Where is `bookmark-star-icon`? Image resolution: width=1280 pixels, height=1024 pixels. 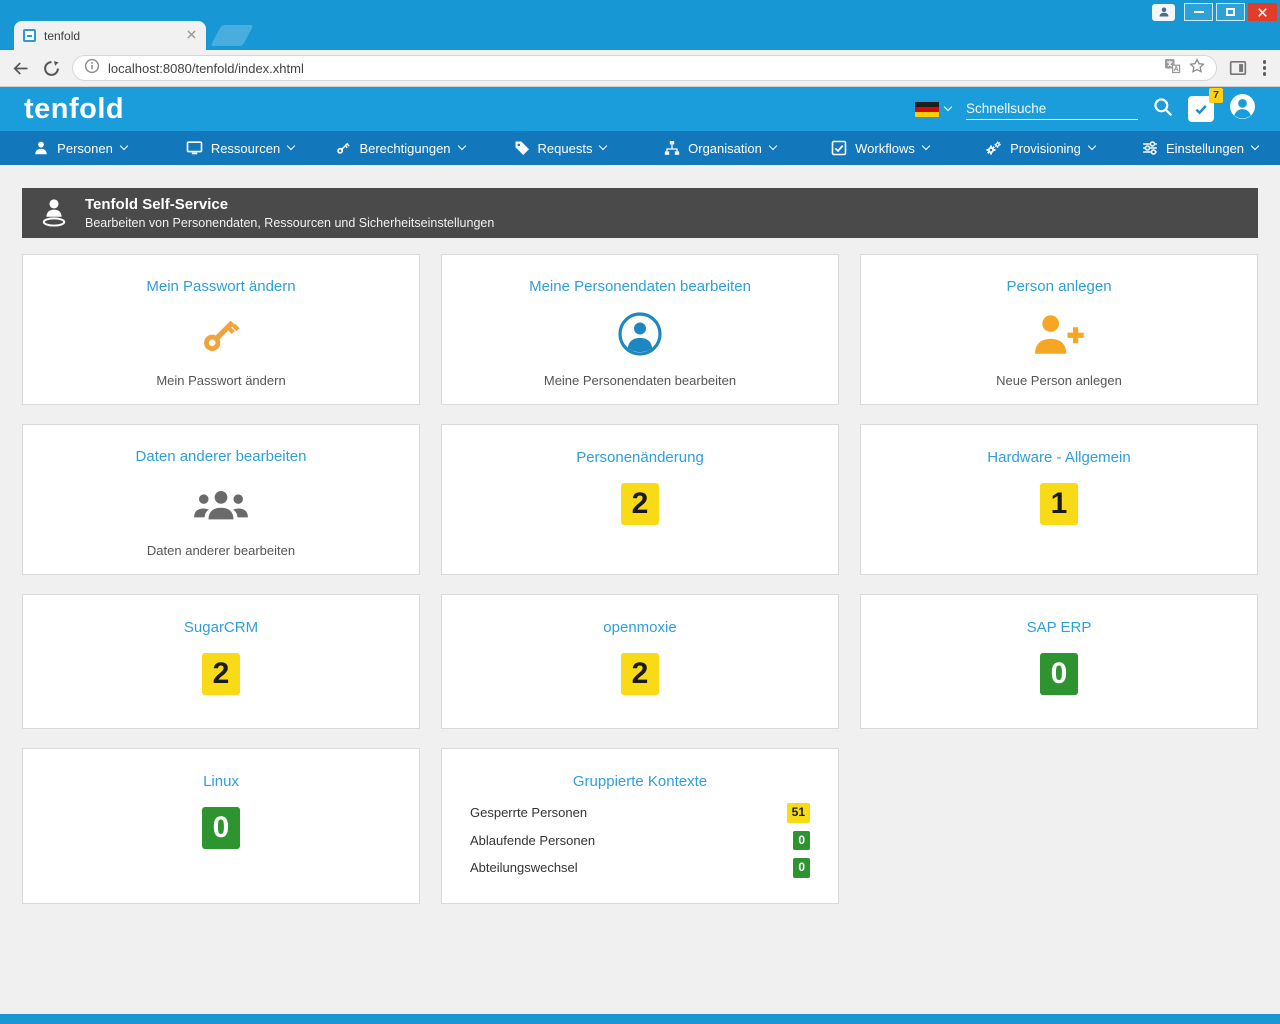
bookmark-star-icon is located at coordinates (1196, 68).